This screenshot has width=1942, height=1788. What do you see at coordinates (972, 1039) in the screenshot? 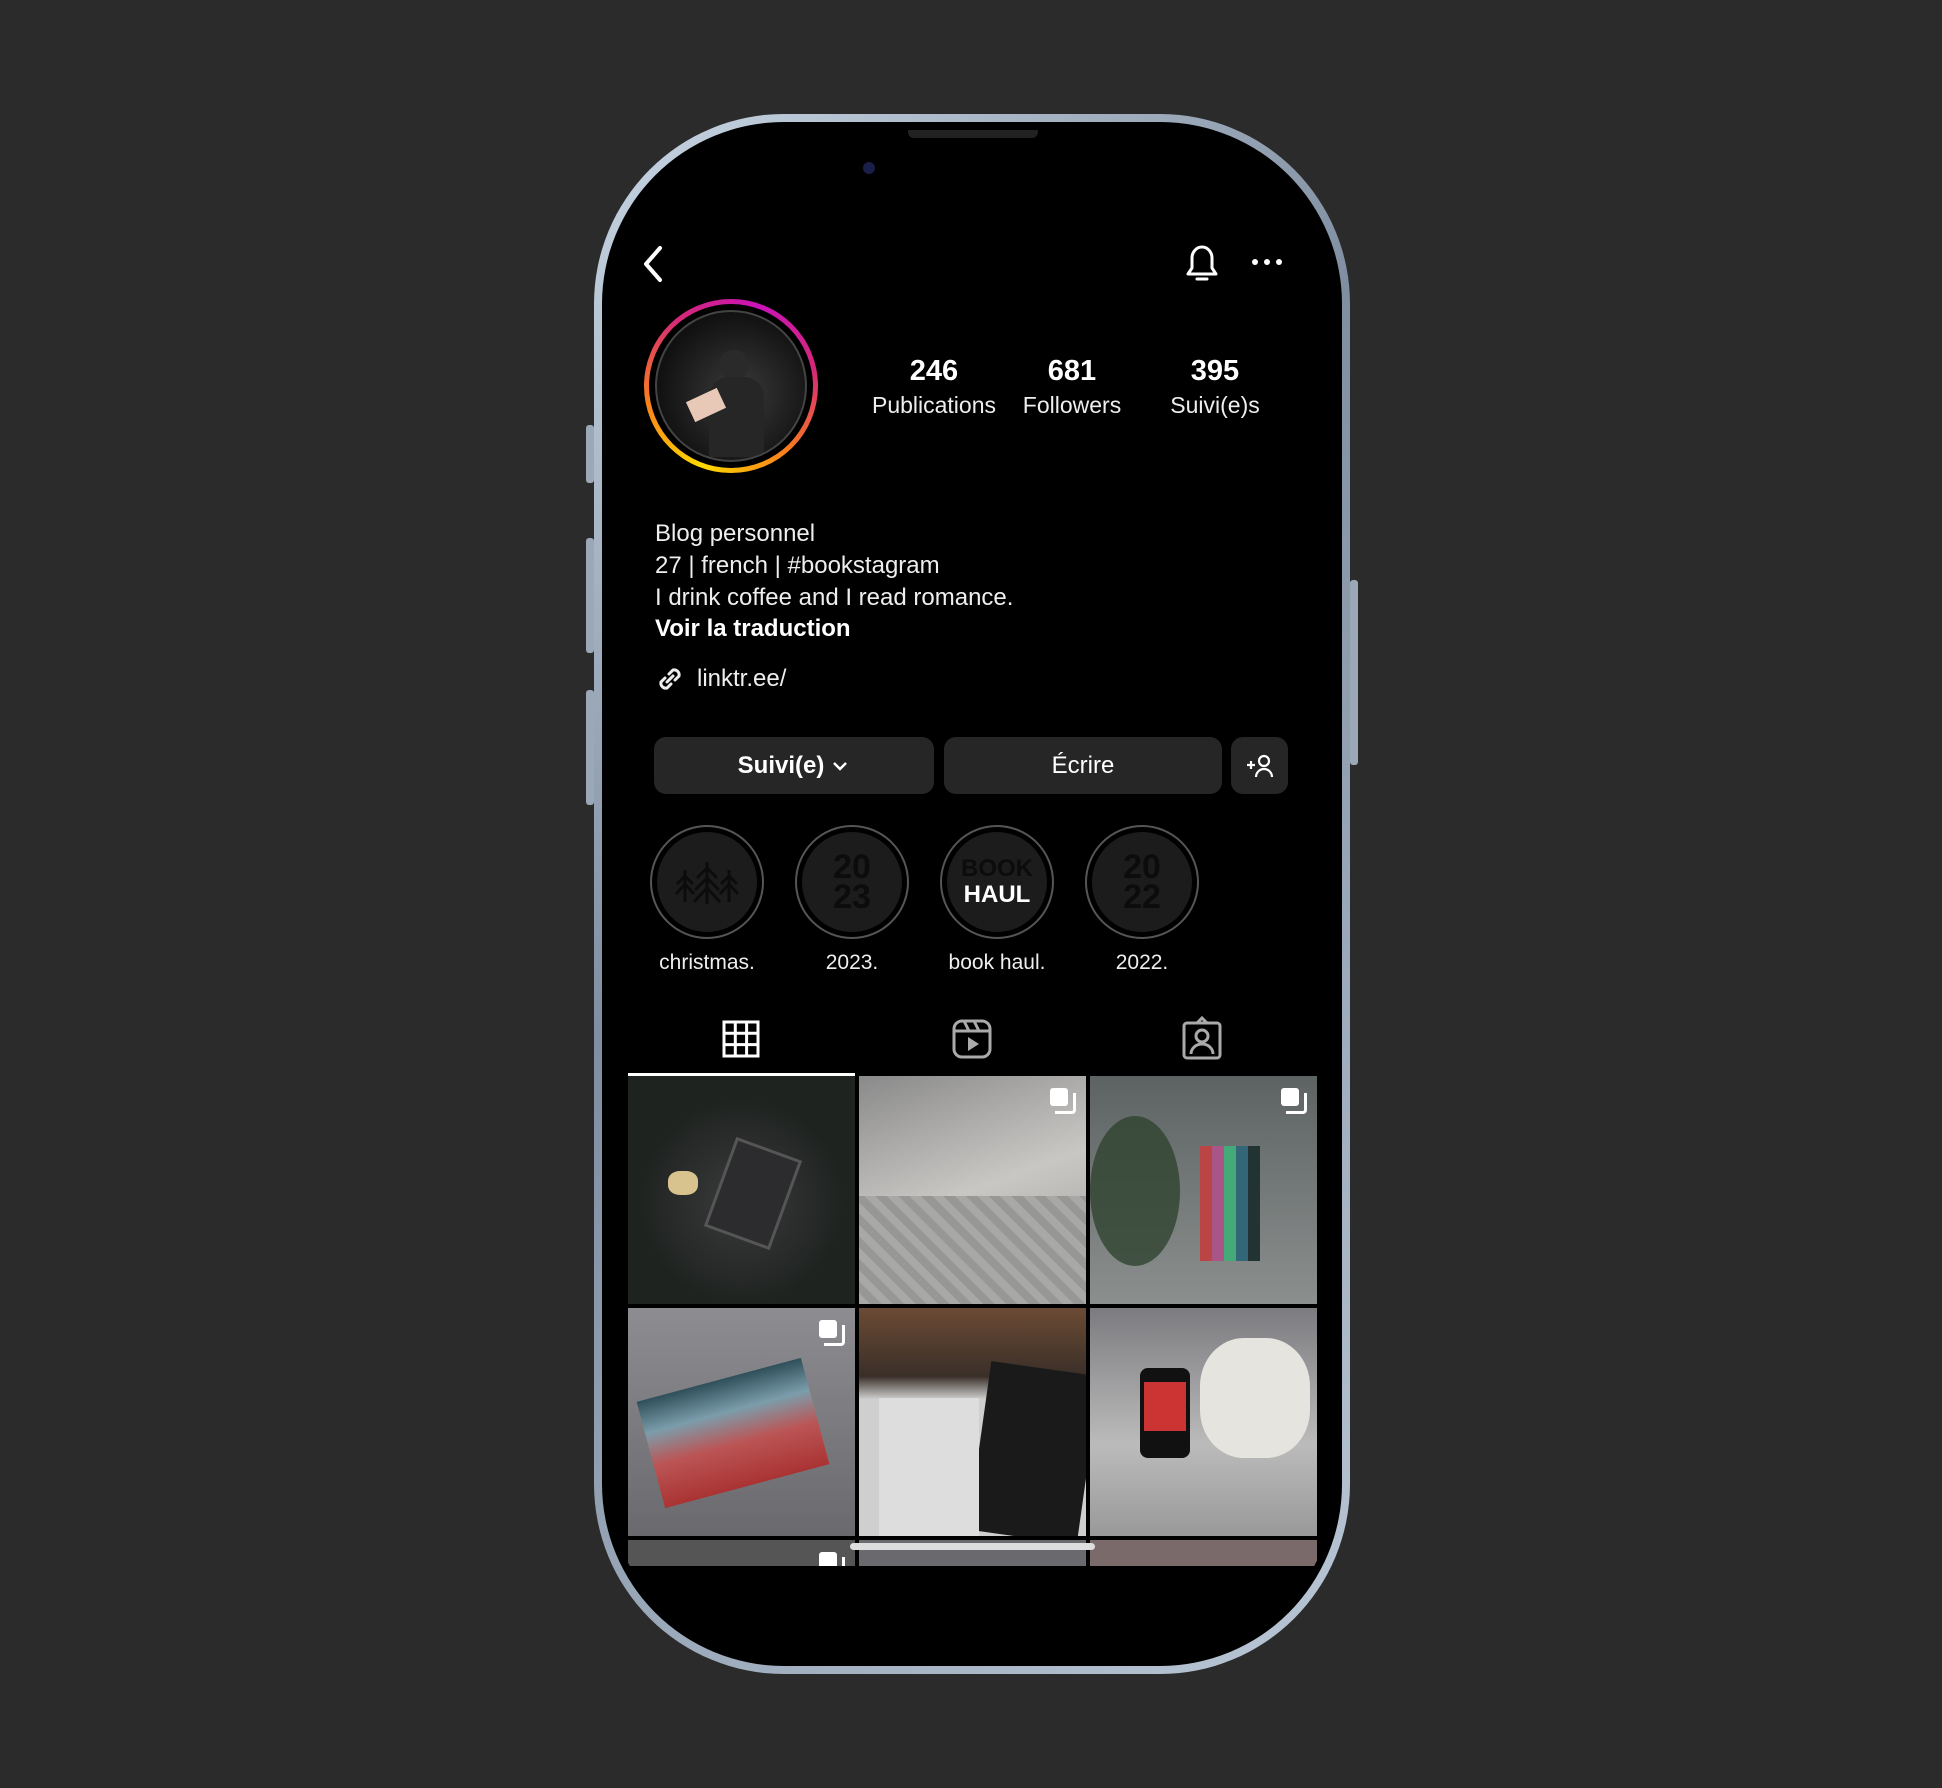
I see `reels-icon` at bounding box center [972, 1039].